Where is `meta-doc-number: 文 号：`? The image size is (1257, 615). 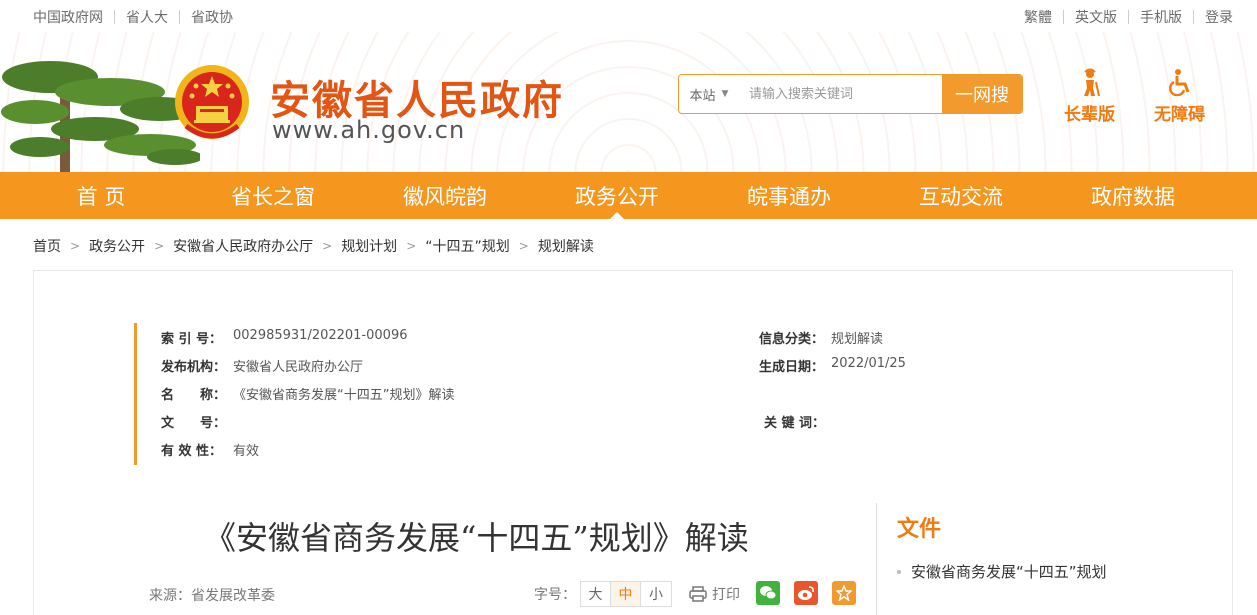
meta-doc-number: 文 号： is located at coordinates (197, 421).